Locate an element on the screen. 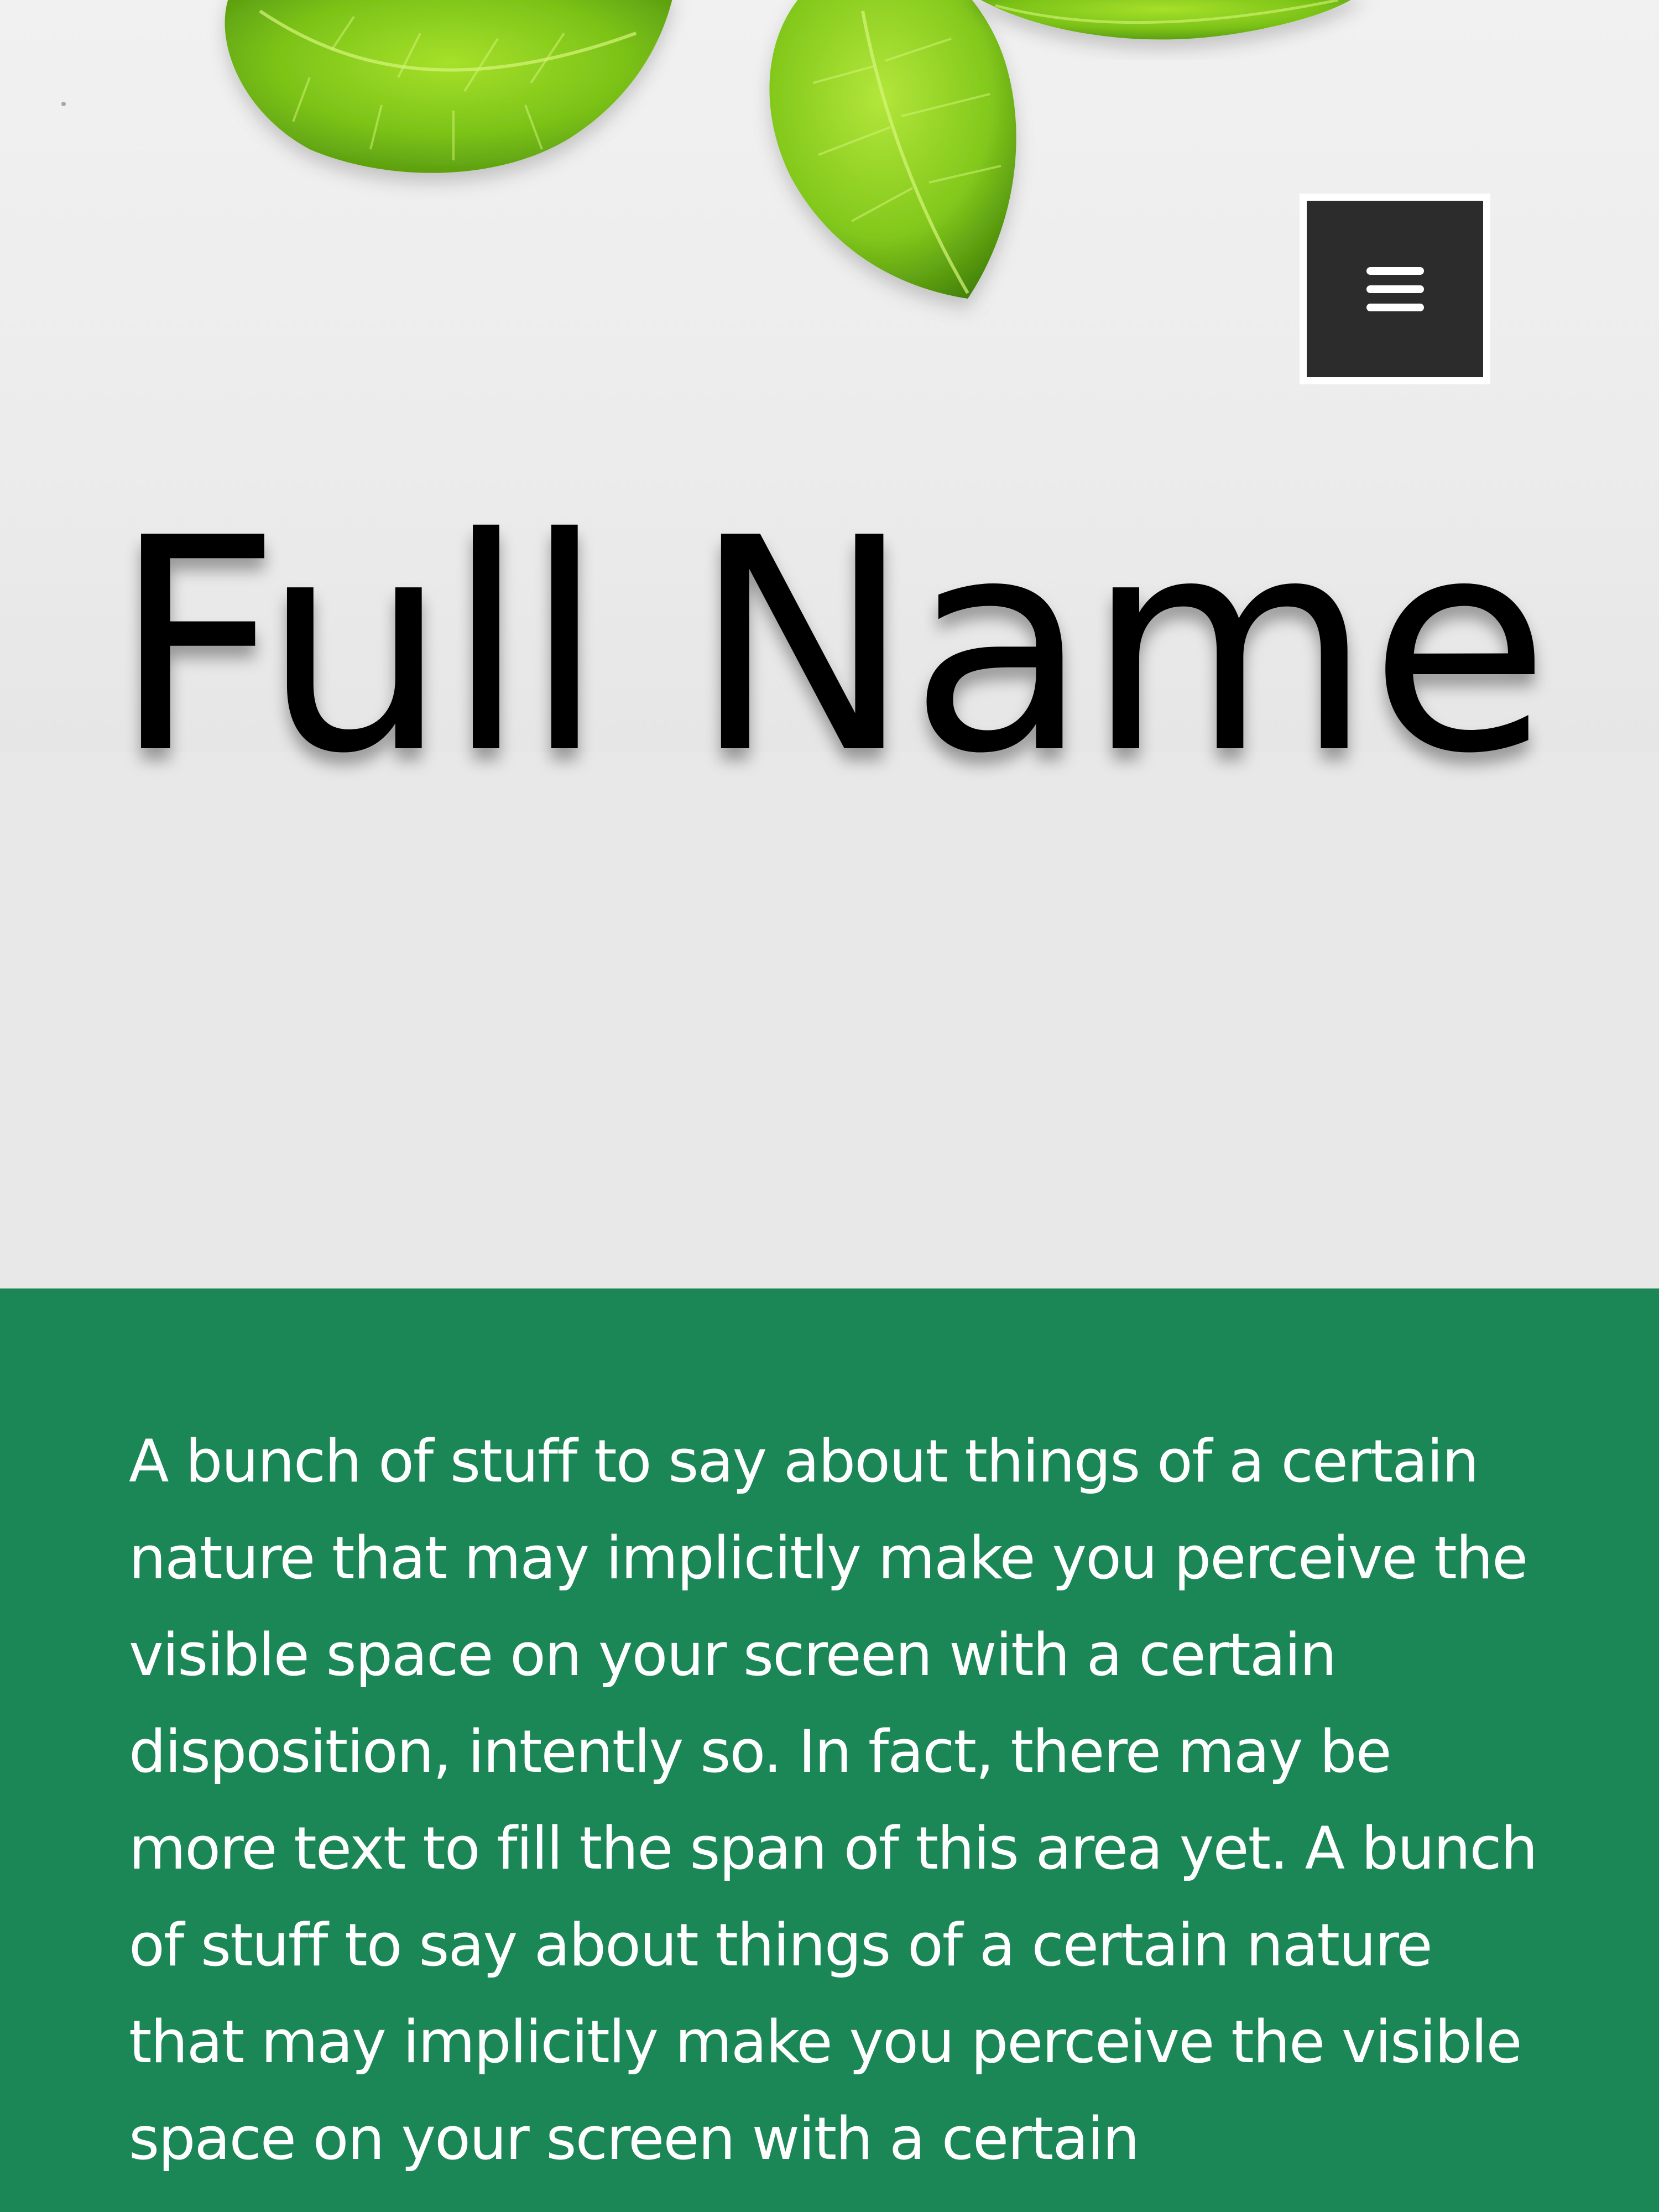  menu-button is located at coordinates (1395, 289).